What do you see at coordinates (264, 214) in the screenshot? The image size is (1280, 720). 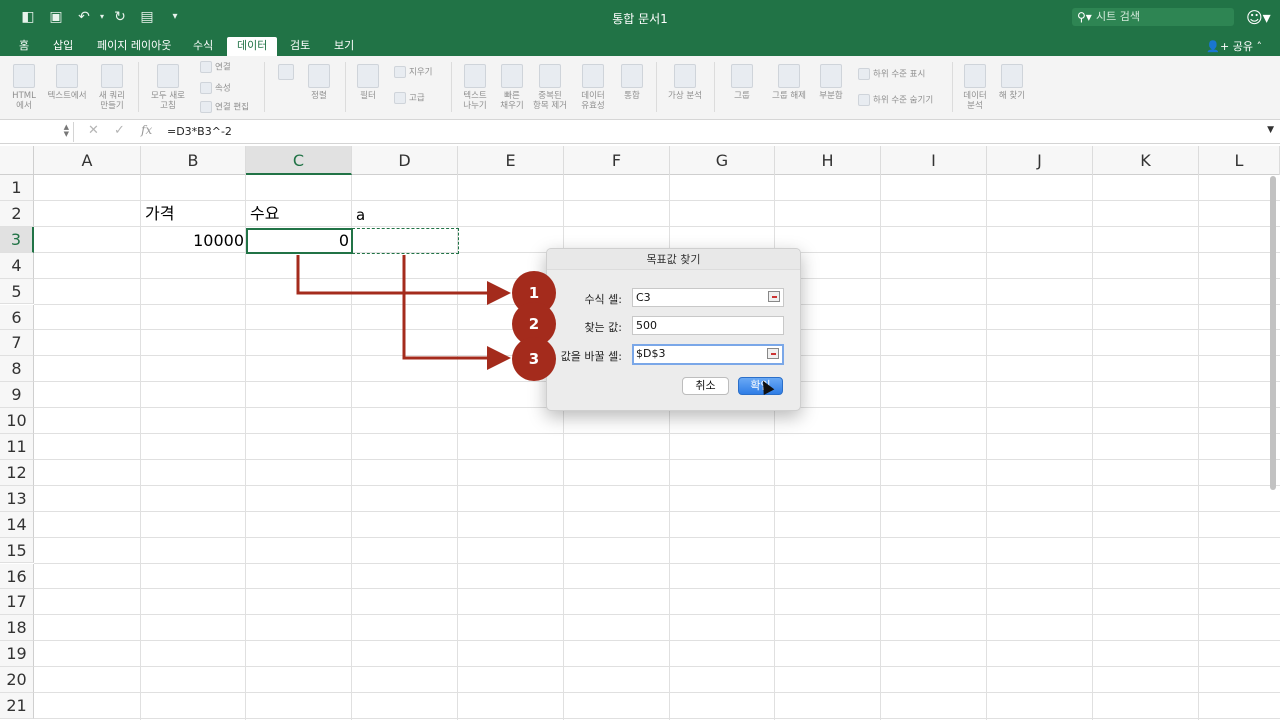 I see `cell-C2: 수요` at bounding box center [264, 214].